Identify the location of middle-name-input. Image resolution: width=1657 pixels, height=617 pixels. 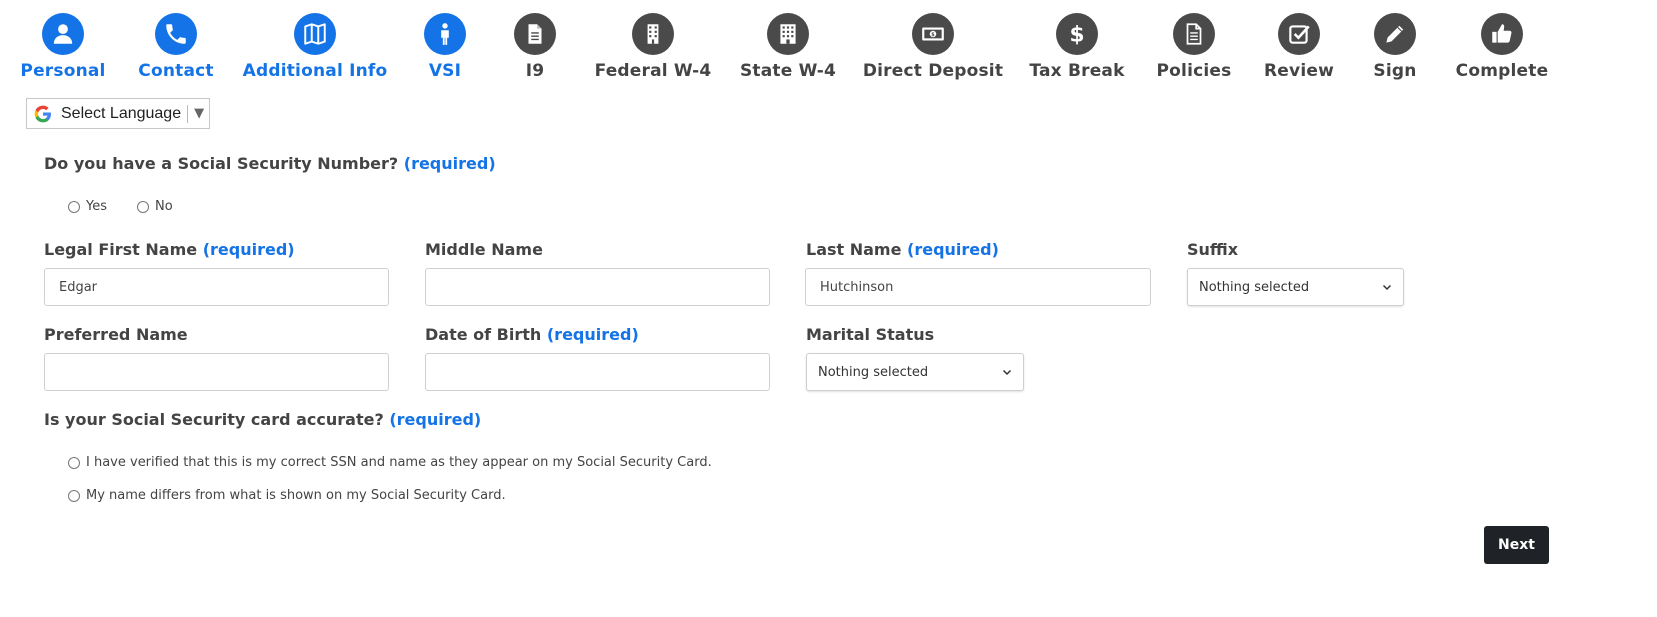
(597, 287).